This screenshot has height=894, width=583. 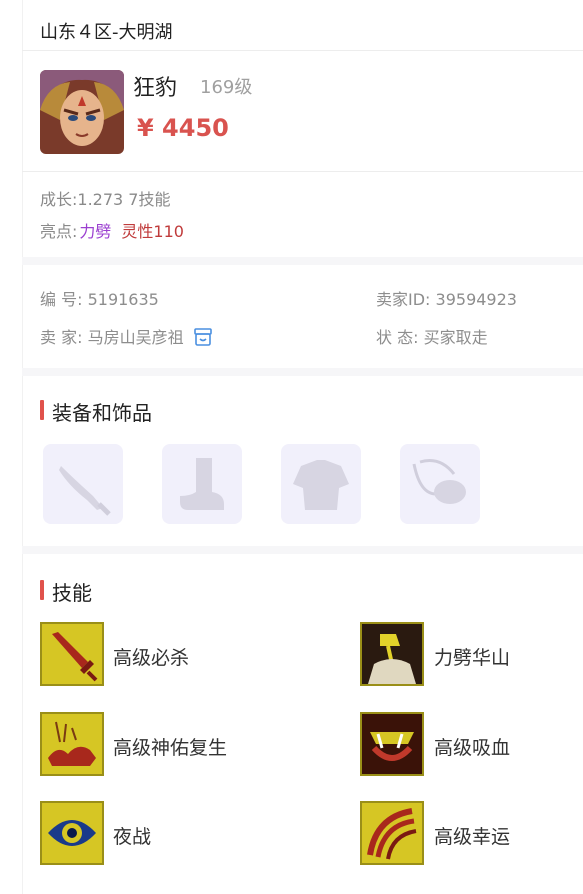 I want to click on role-level: 169级, so click(x=226, y=87).